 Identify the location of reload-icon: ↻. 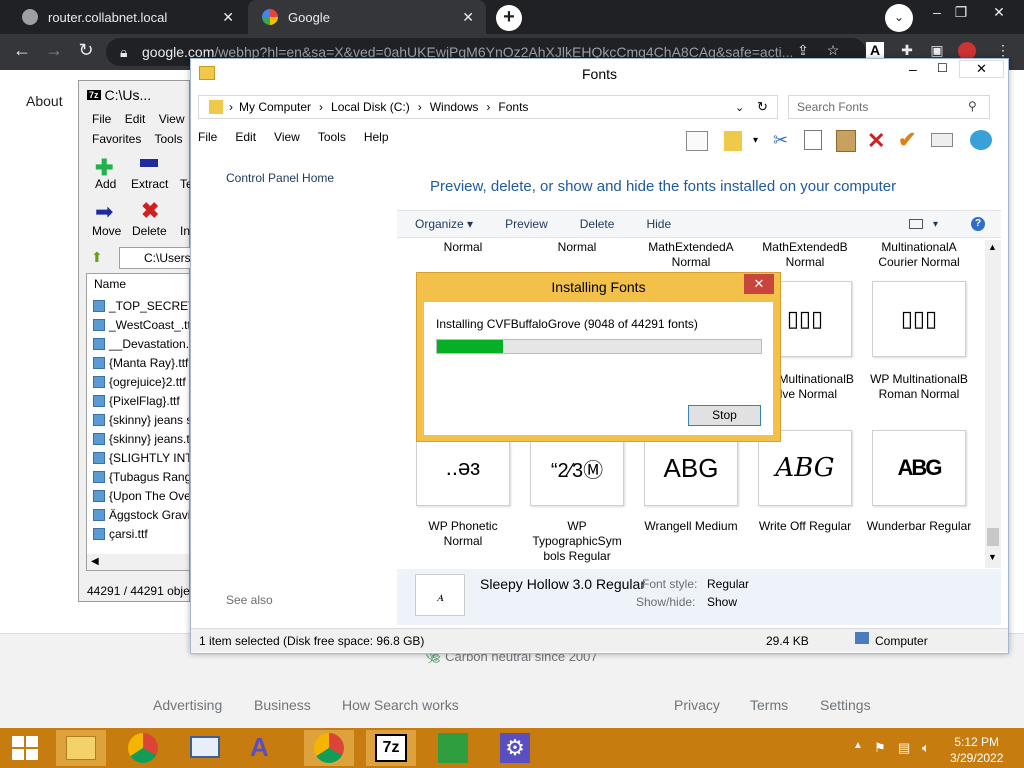
(86, 50).